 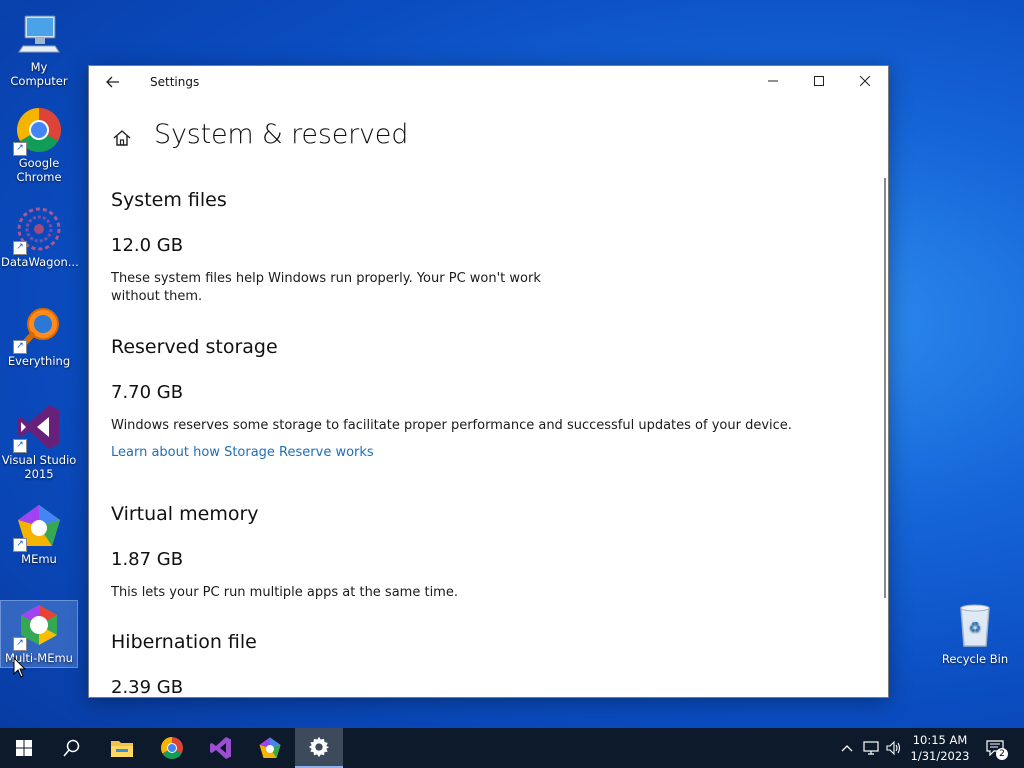 I want to click on section-size: 7.70 GB, so click(x=147, y=392).